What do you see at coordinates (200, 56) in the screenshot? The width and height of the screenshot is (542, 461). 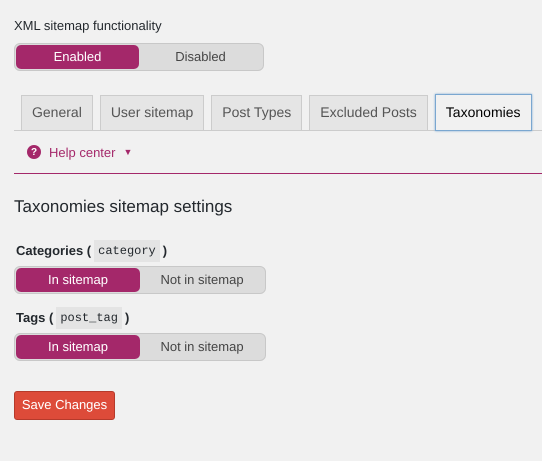 I see `toggle-option: Disabled` at bounding box center [200, 56].